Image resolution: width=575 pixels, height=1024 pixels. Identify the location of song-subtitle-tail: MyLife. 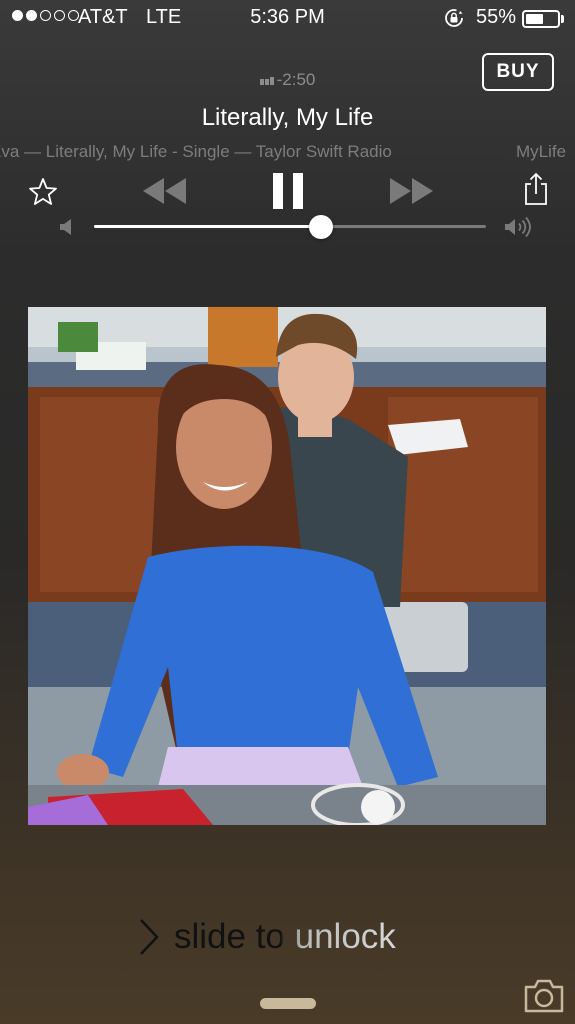
(541, 151).